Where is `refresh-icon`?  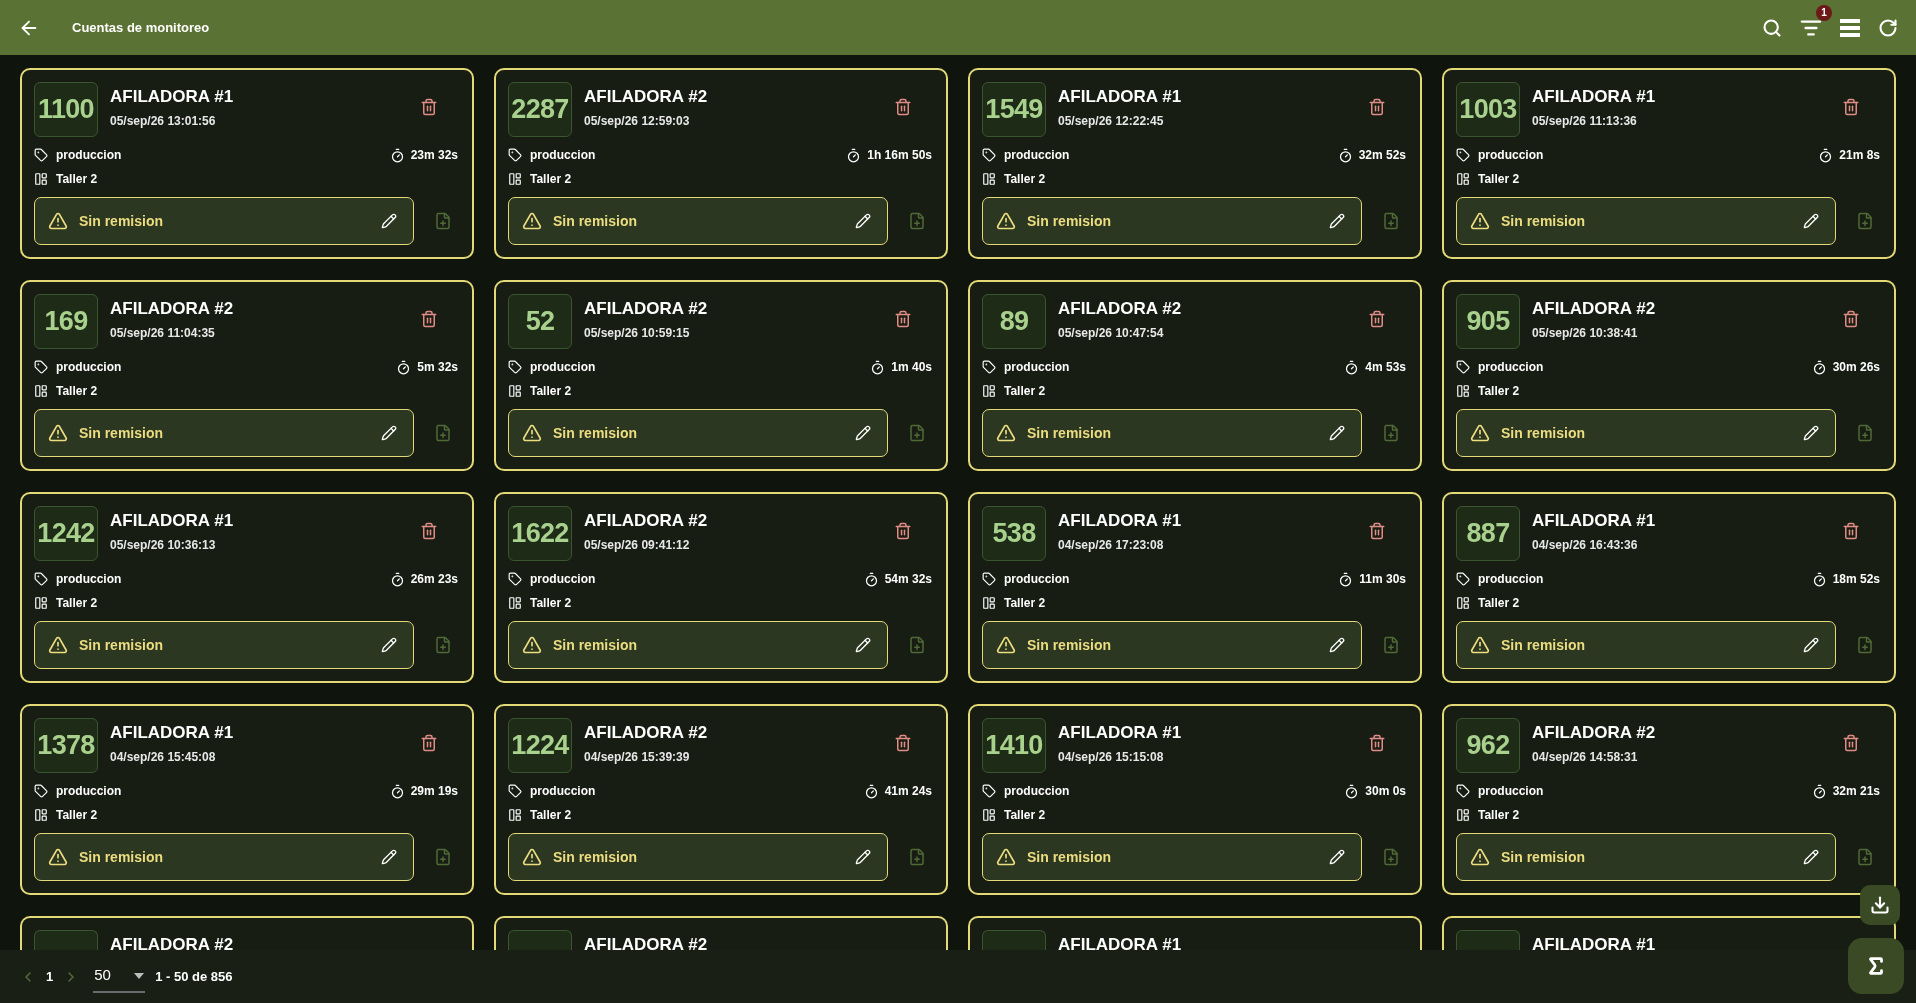
refresh-icon is located at coordinates (1888, 27).